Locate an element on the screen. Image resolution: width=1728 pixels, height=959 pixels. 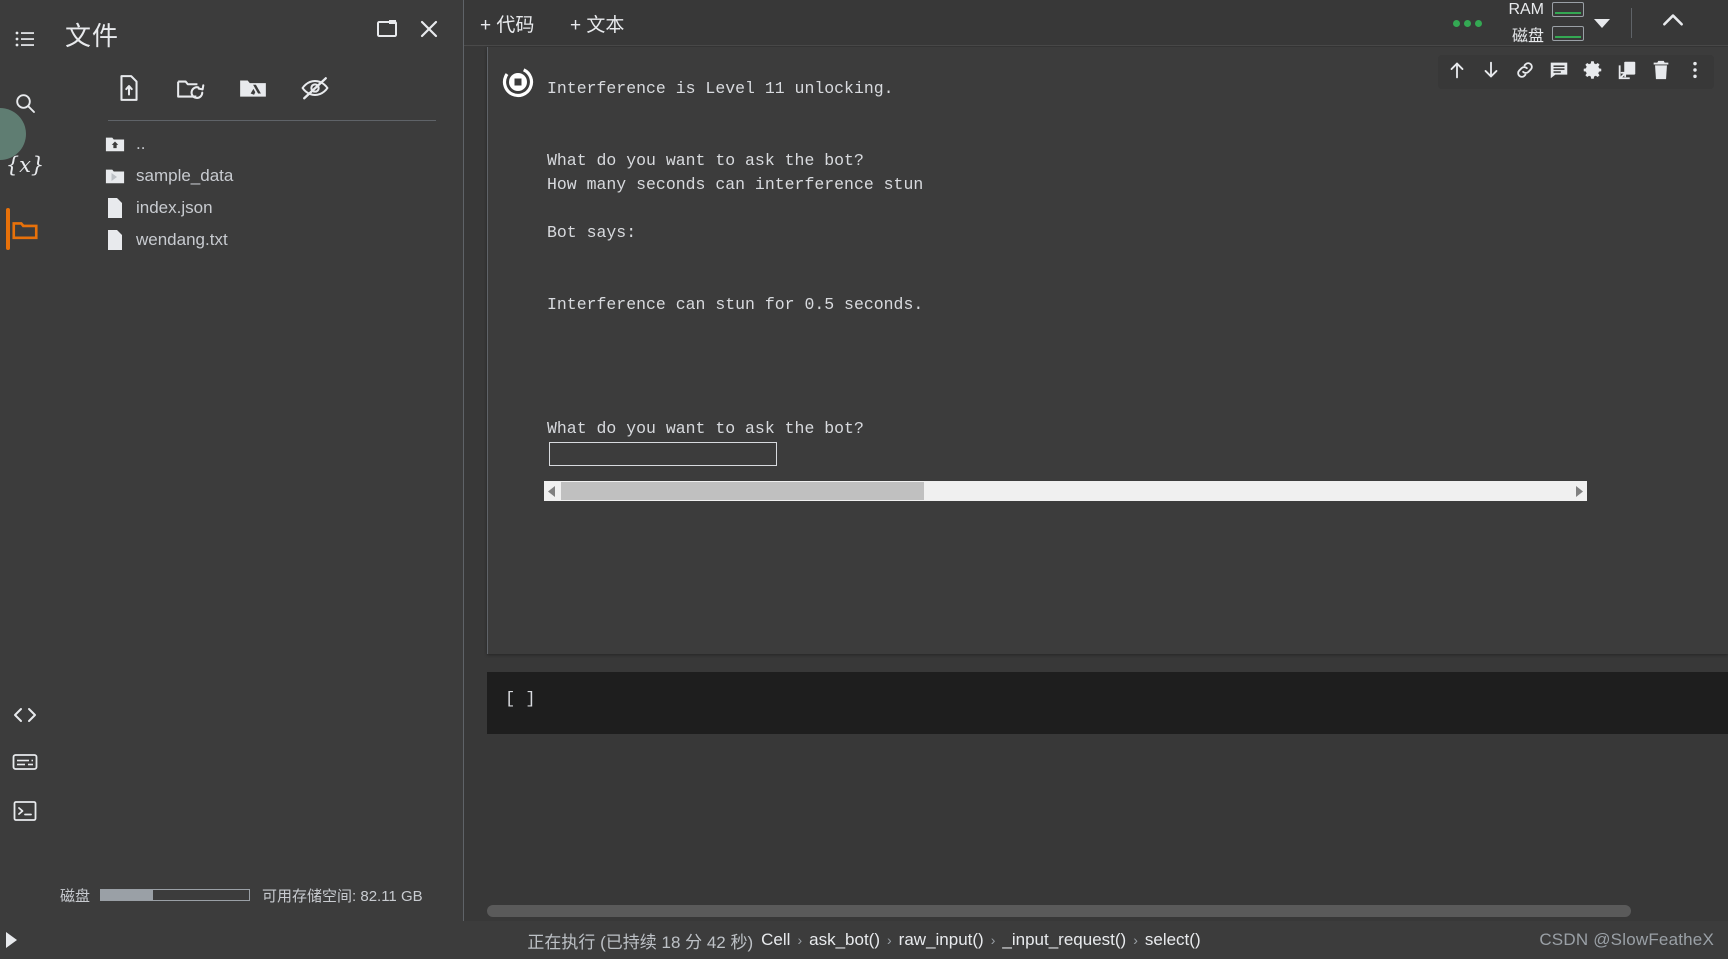
resource-gauges: RAM 磁盘 is located at coordinates (1540, 23).